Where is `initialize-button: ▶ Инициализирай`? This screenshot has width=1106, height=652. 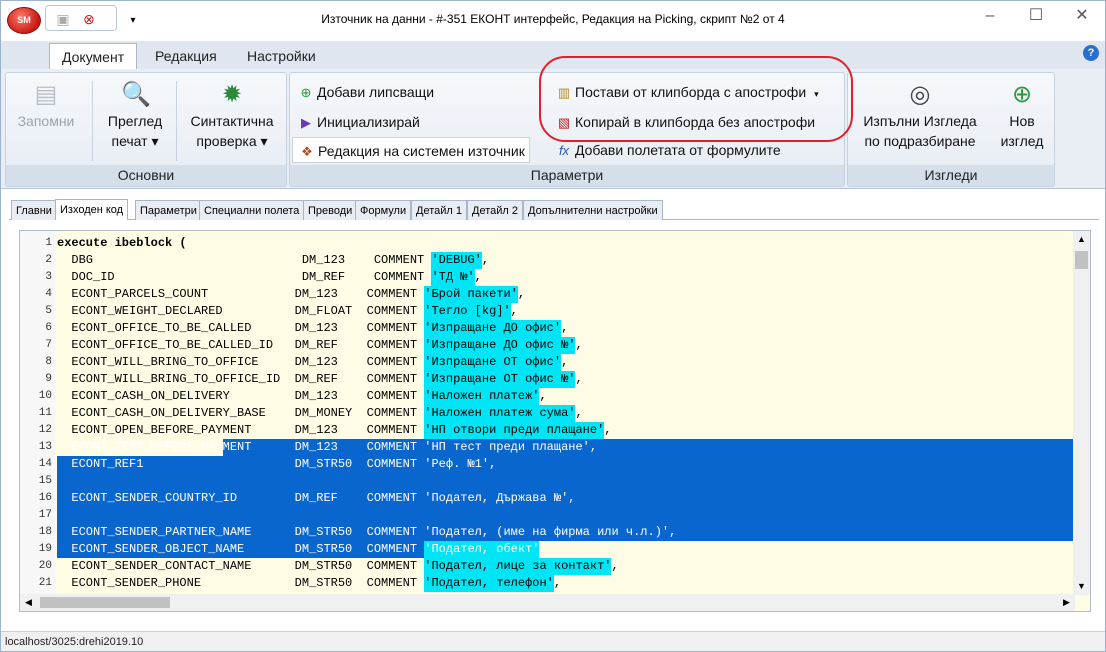 initialize-button: ▶ Инициализирай is located at coordinates (359, 122).